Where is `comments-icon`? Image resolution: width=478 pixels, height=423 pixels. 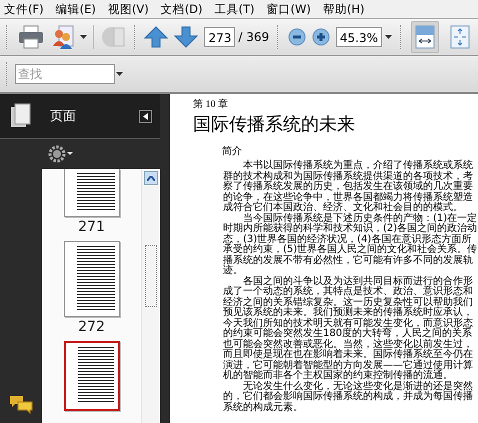
comments-icon is located at coordinates (21, 405).